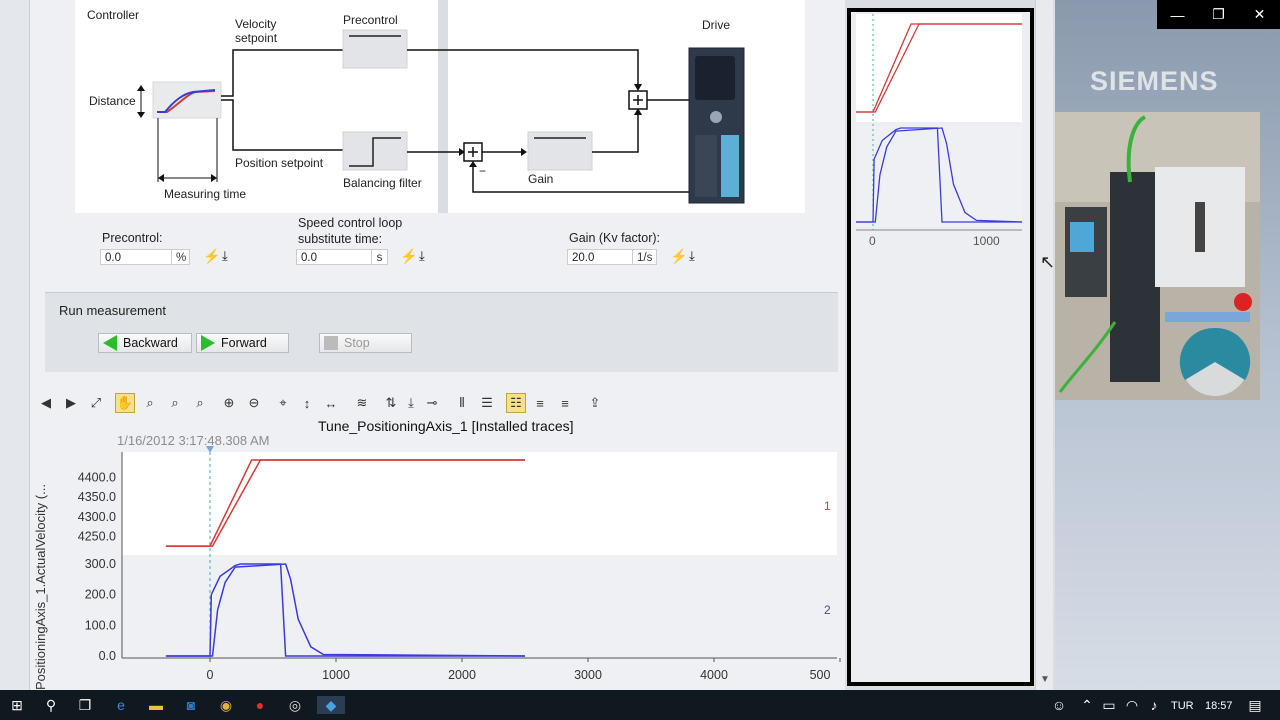  I want to click on restore-button: ❐, so click(1218, 14).